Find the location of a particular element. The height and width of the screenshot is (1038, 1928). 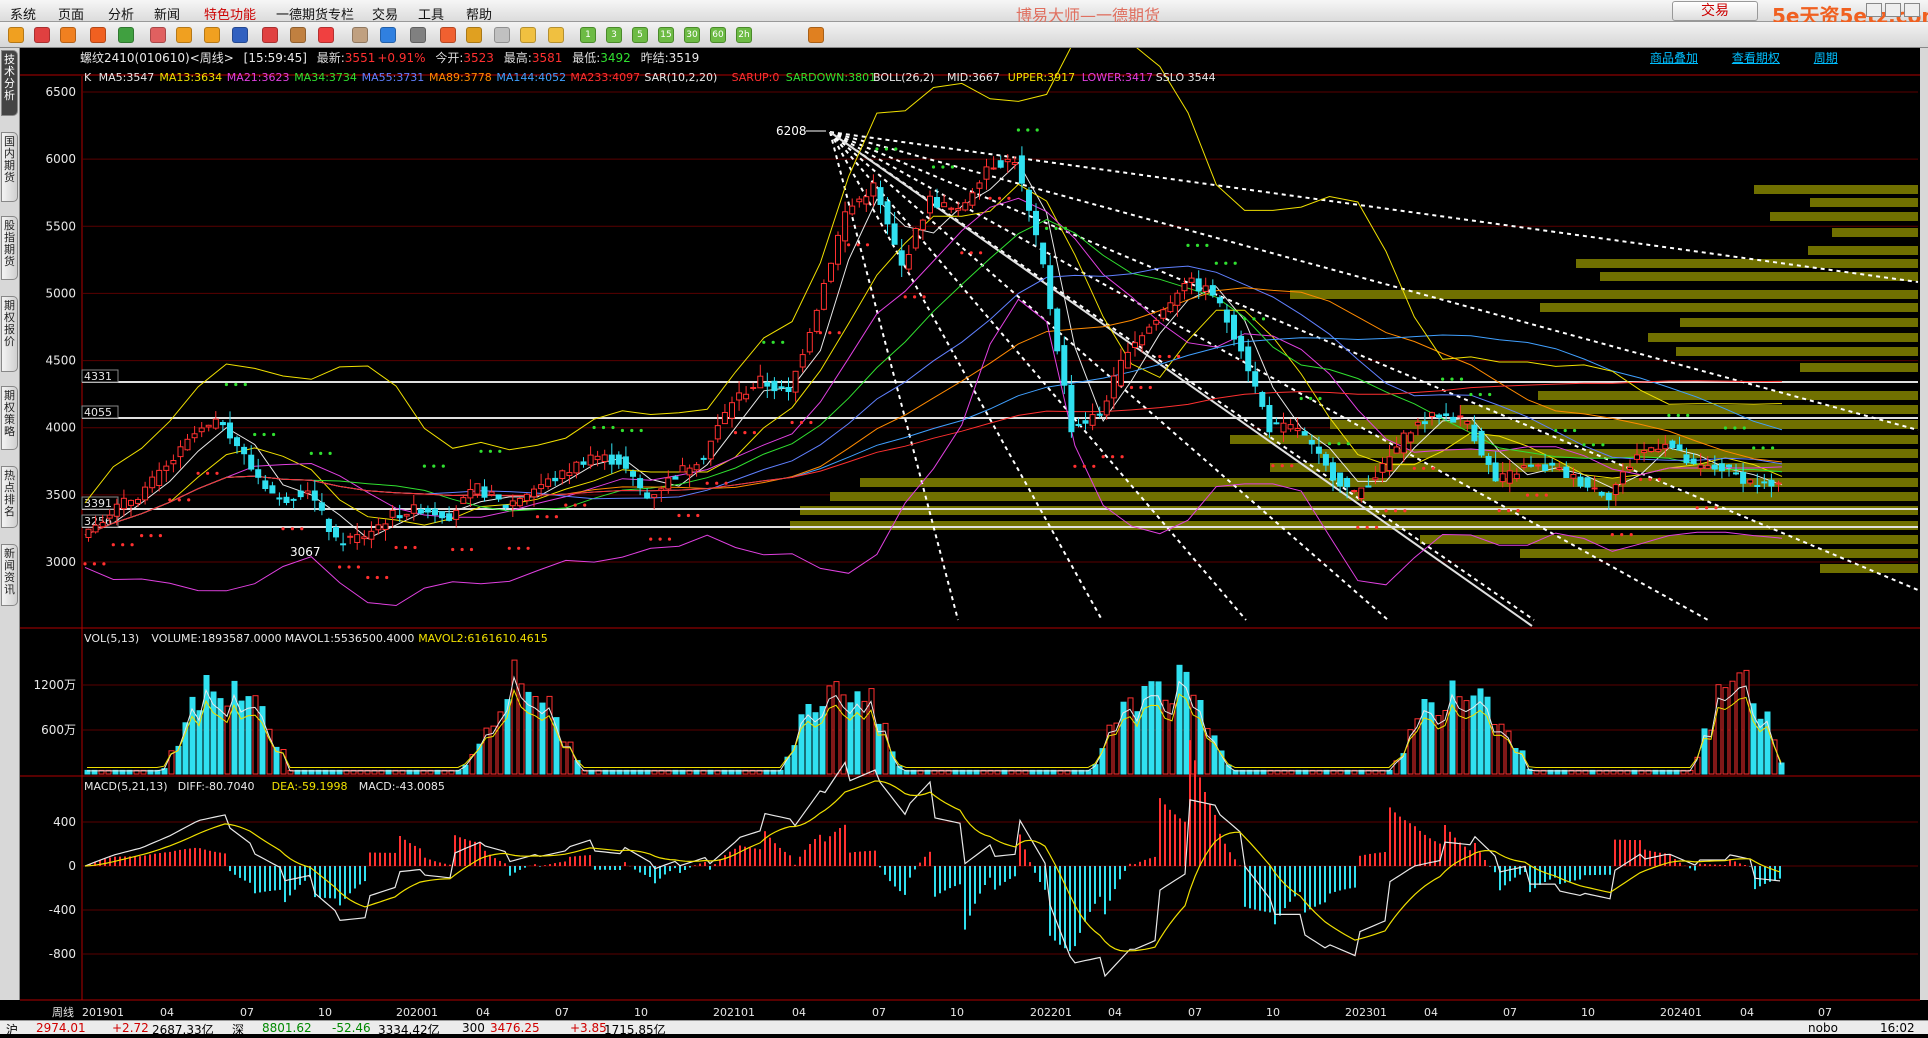

view-options-link: 查看期权 is located at coordinates (1756, 58).